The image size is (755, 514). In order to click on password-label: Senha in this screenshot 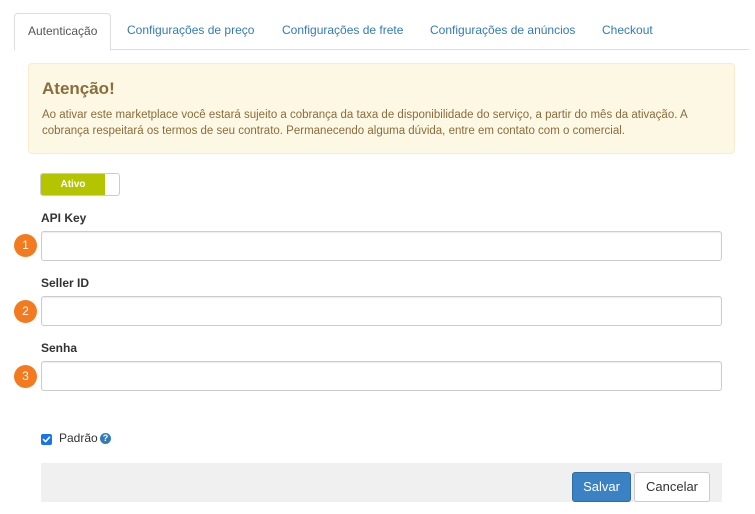, I will do `click(59, 348)`.